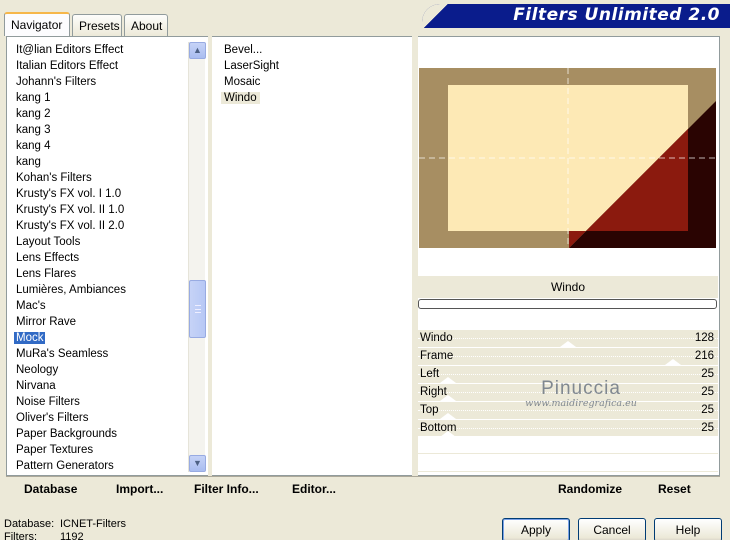 This screenshot has height=540, width=730. What do you see at coordinates (98, 50) in the screenshot?
I see `category-item: It@lian Editors Effect` at bounding box center [98, 50].